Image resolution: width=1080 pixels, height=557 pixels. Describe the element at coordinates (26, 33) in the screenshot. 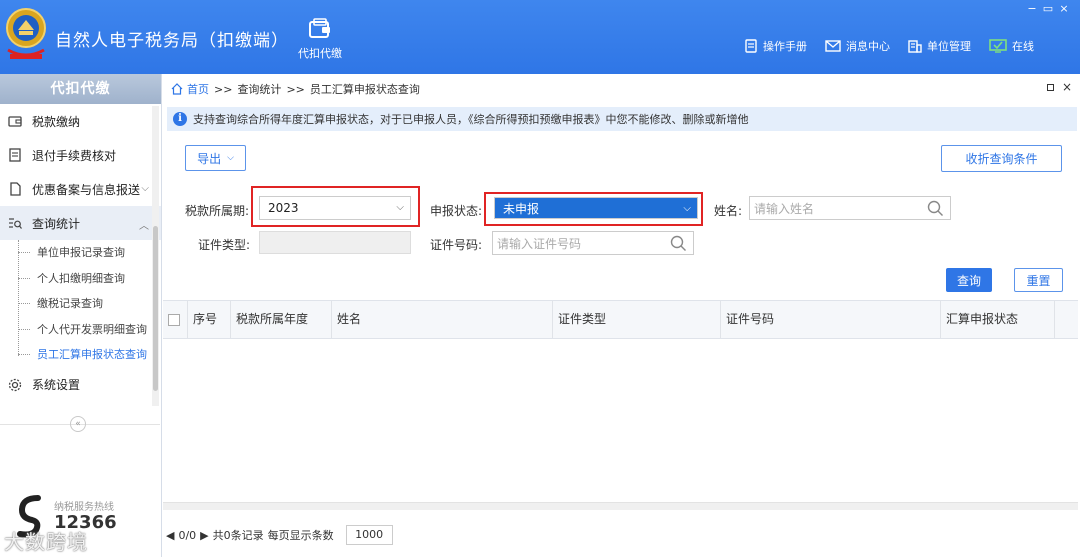

I see `tax-emblem-logo` at that location.